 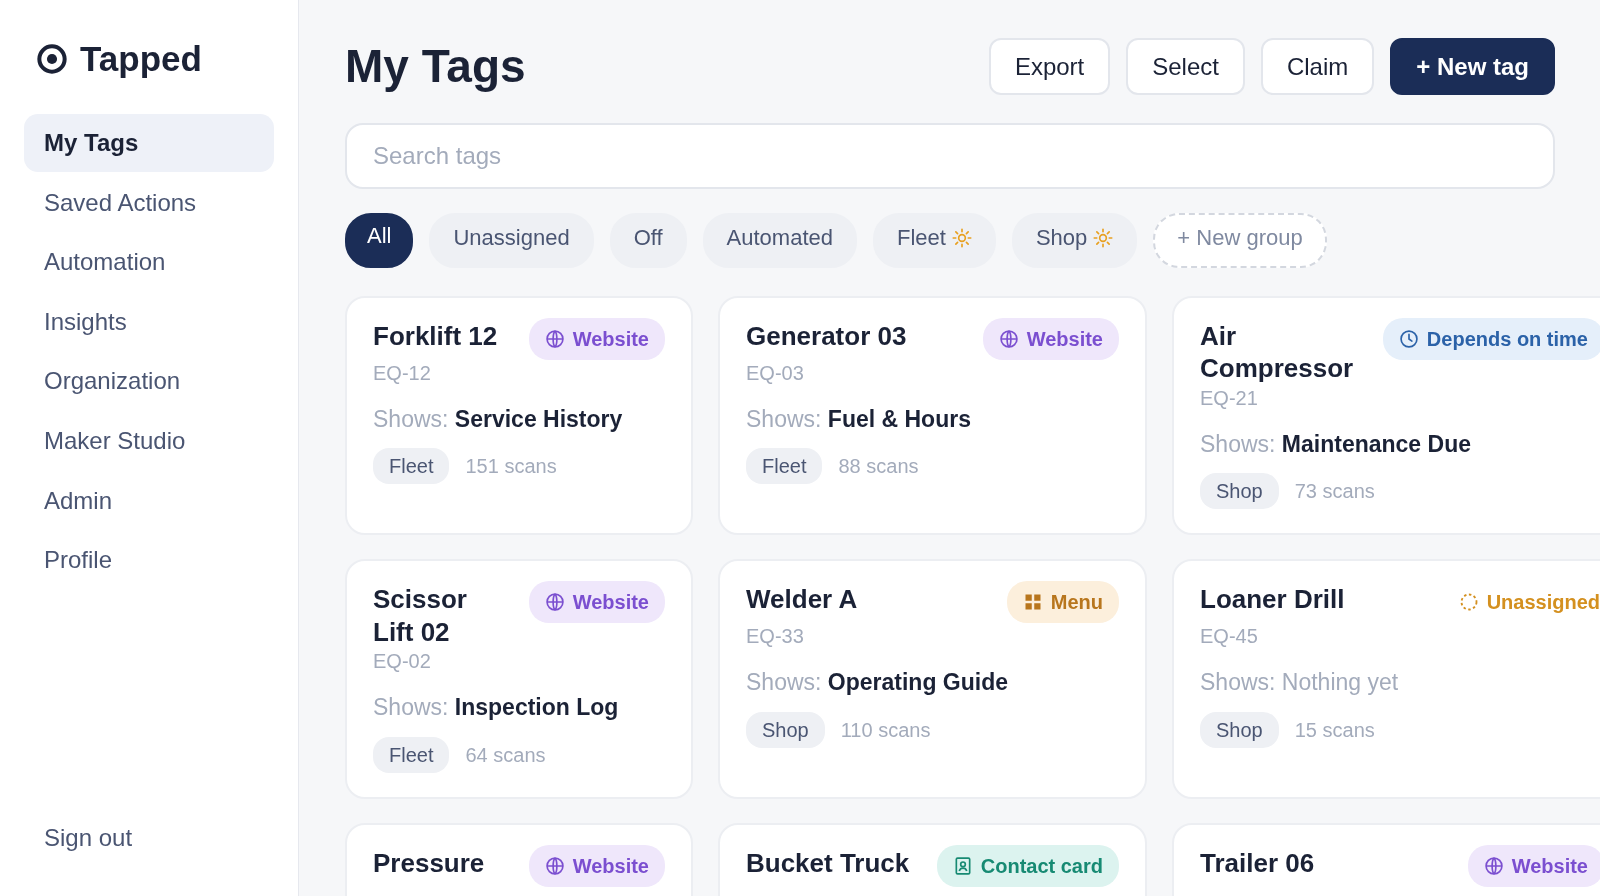 I want to click on sidebar-item: Automation, so click(x=149, y=262).